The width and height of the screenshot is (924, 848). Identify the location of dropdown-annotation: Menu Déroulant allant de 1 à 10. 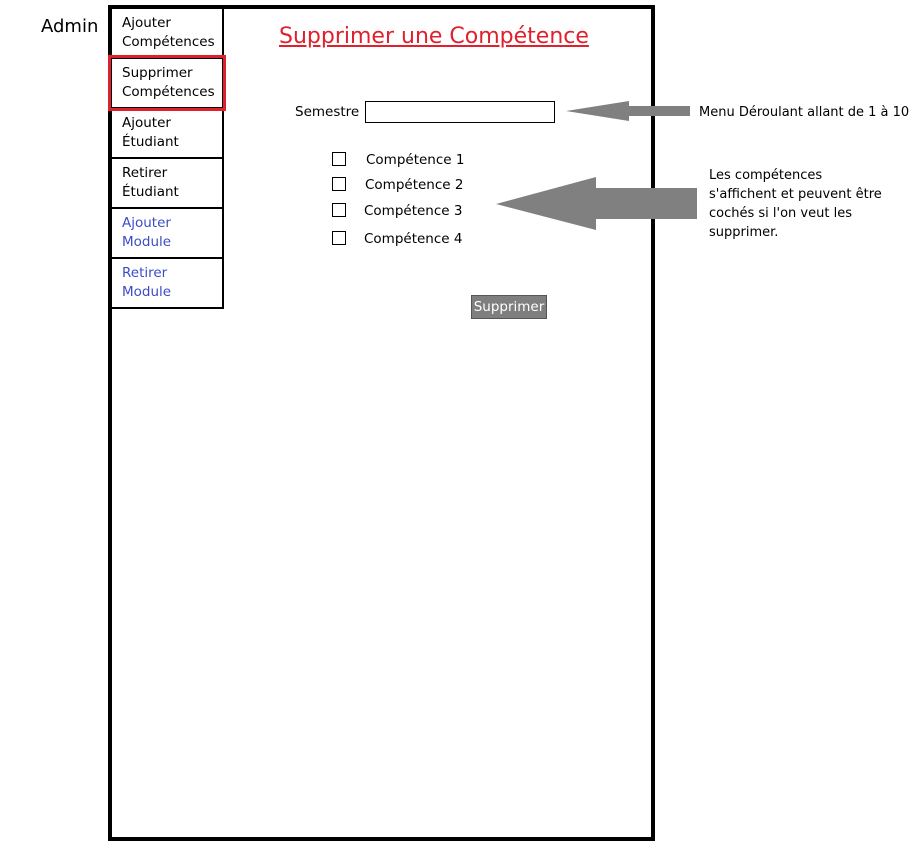
(804, 112).